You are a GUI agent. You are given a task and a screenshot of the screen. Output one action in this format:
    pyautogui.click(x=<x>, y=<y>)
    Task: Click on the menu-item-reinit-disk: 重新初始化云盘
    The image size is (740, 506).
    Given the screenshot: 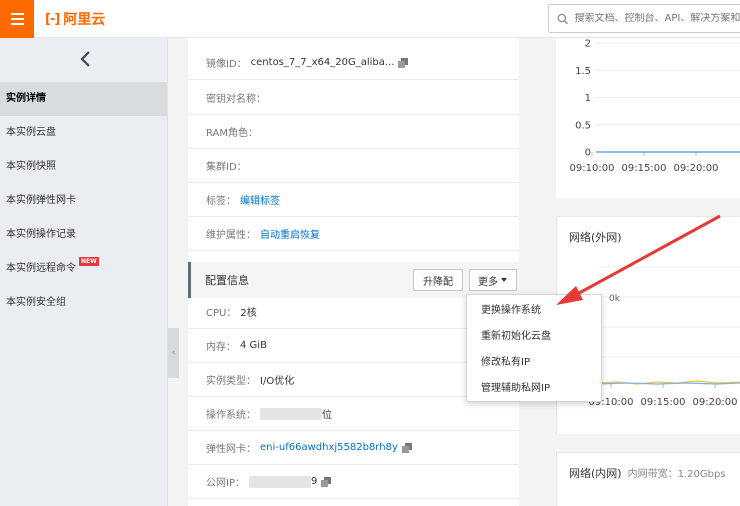 What is the action you would take?
    pyautogui.click(x=534, y=337)
    